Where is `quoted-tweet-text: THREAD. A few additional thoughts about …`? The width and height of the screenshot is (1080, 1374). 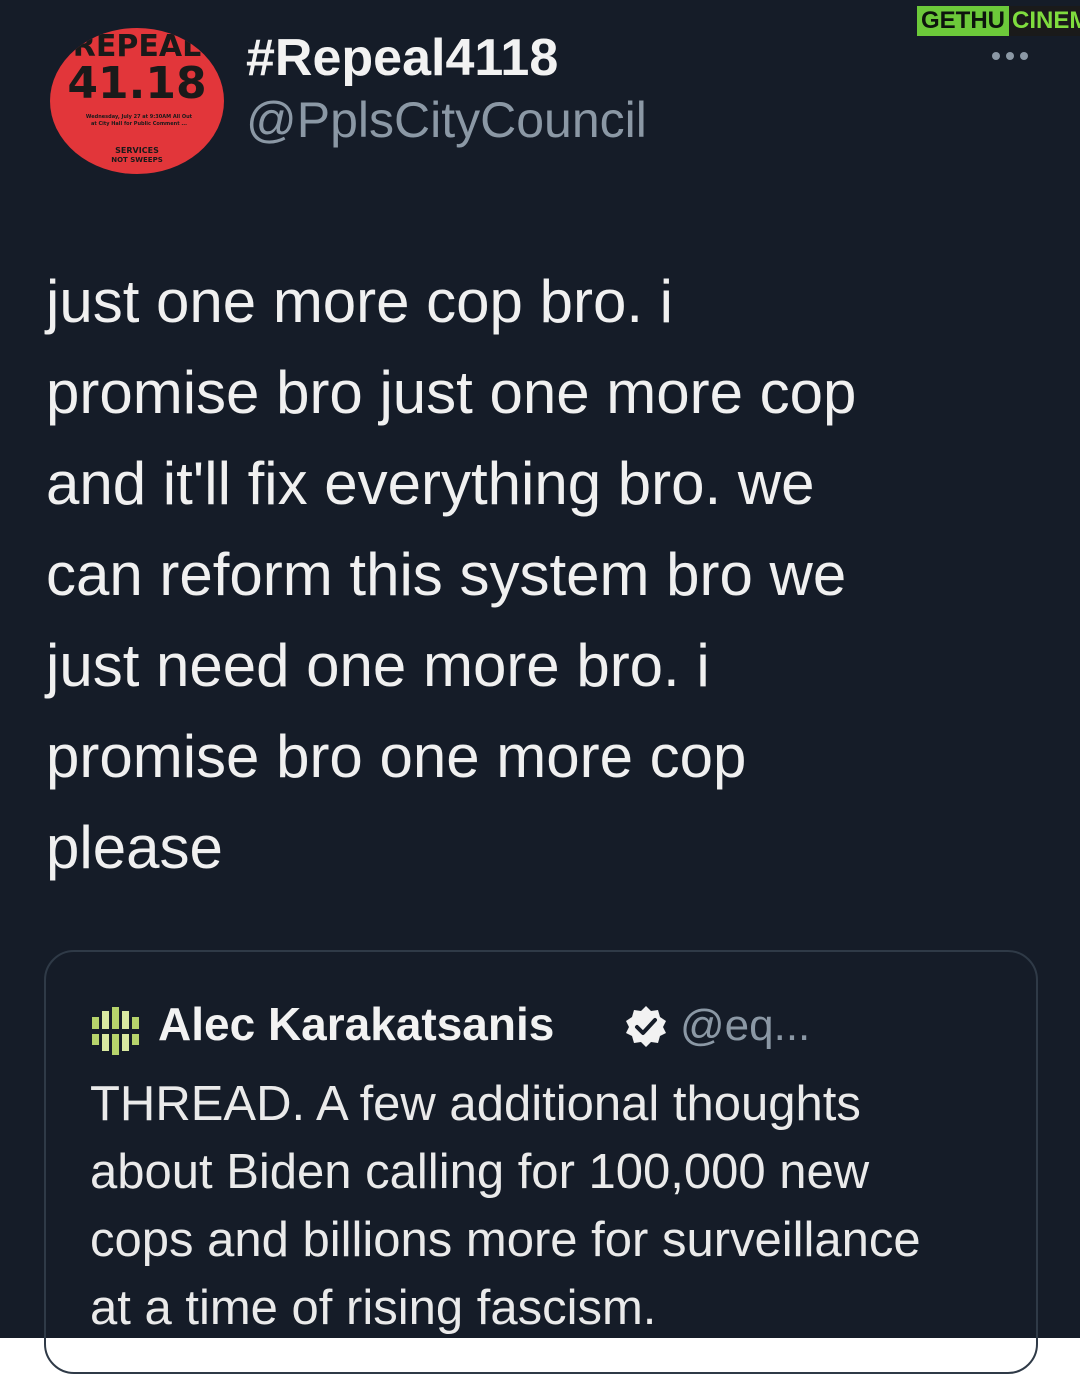
quoted-tweet-text: THREAD. A few additional thoughts about … is located at coordinates (505, 1206).